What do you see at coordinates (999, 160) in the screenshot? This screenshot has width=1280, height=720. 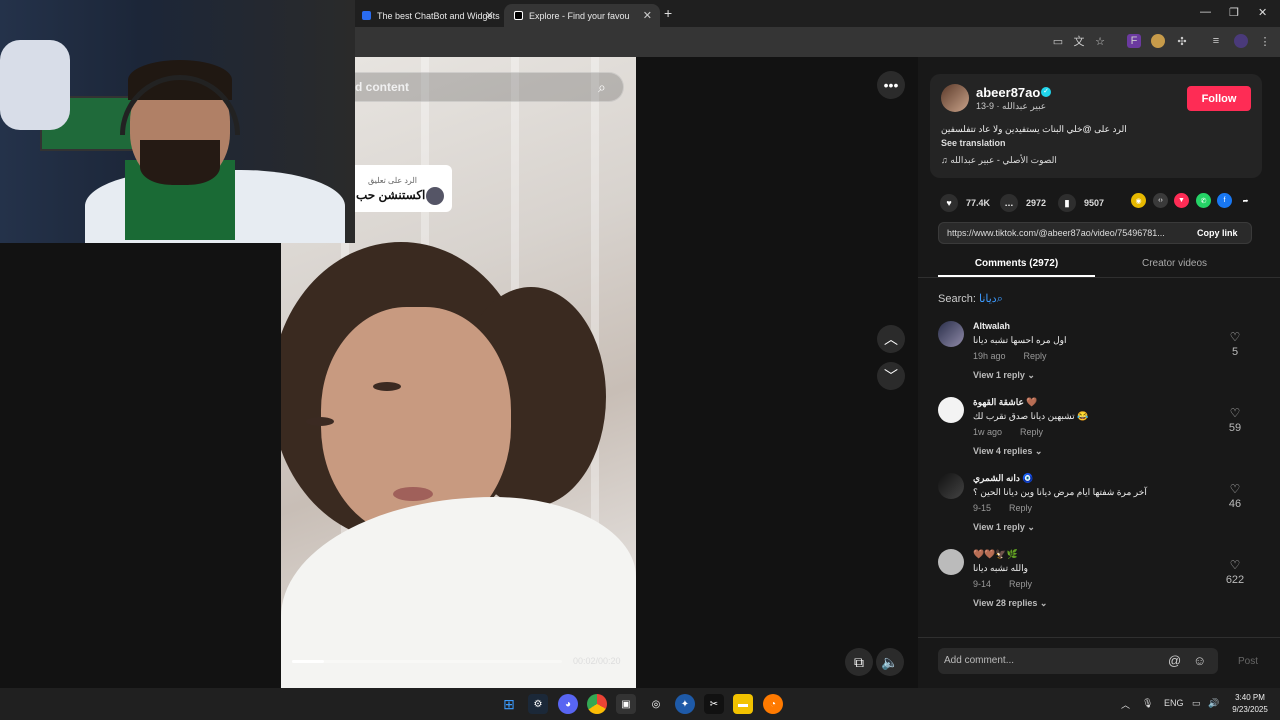 I see `music-line: ♫ الصوت الأصلي - عبير عبدالله` at bounding box center [999, 160].